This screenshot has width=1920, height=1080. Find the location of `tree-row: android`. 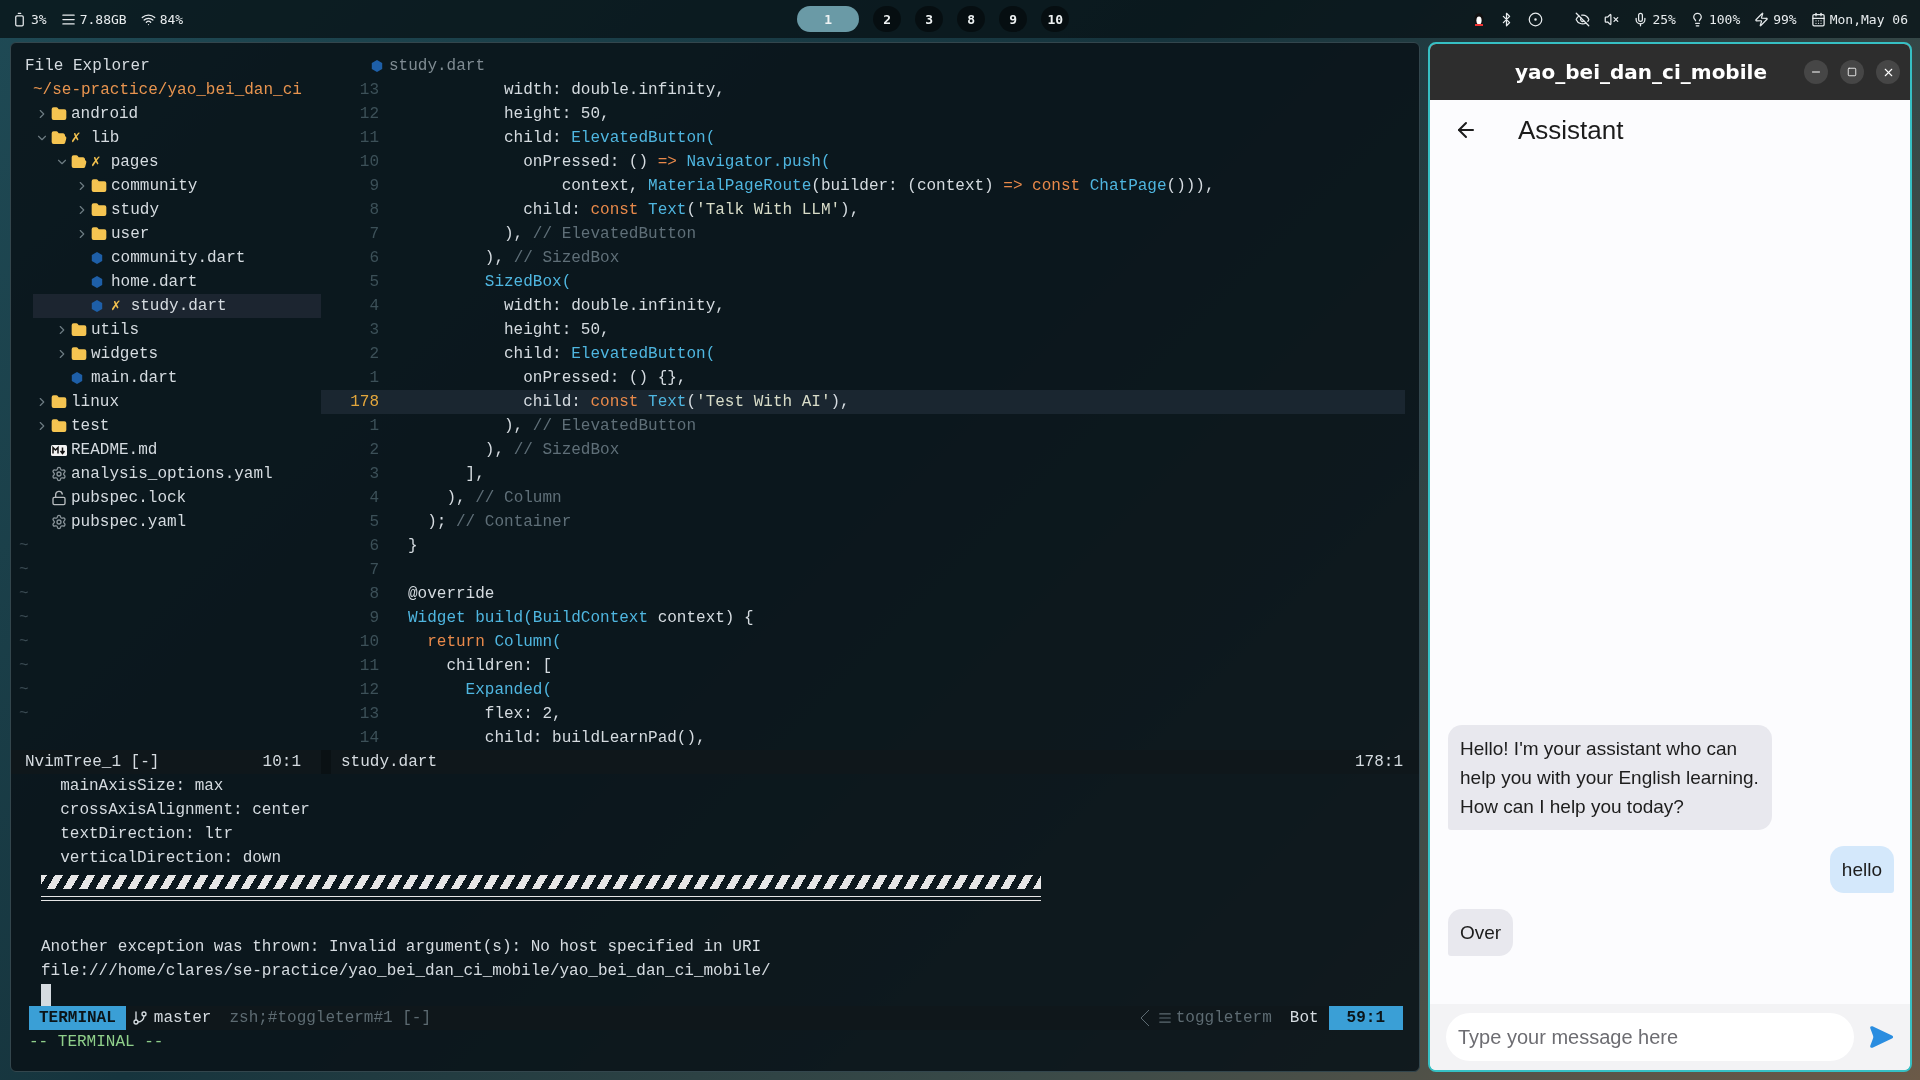

tree-row: android is located at coordinates (177, 114).